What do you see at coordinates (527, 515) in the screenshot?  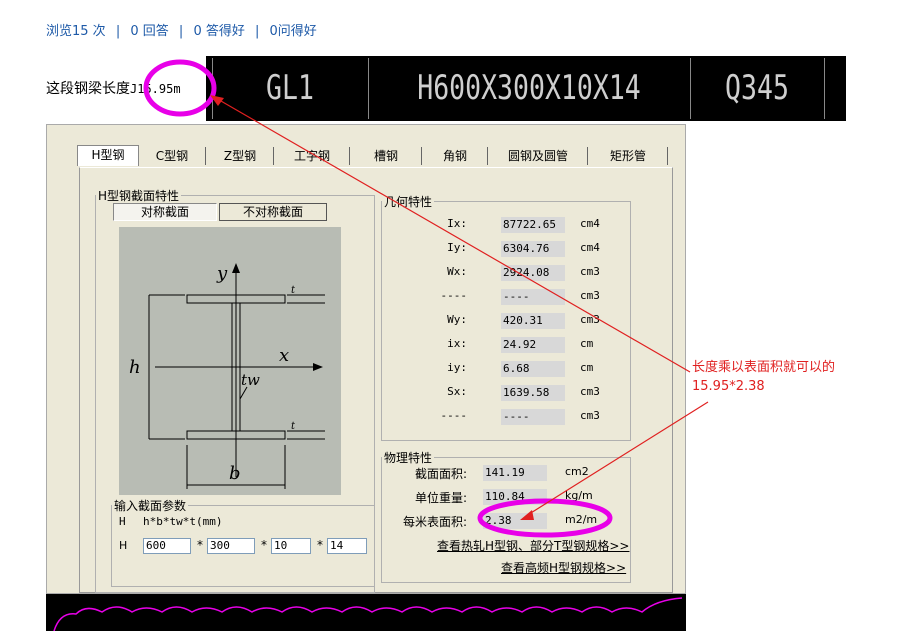 I see `arrow-head-surface` at bounding box center [527, 515].